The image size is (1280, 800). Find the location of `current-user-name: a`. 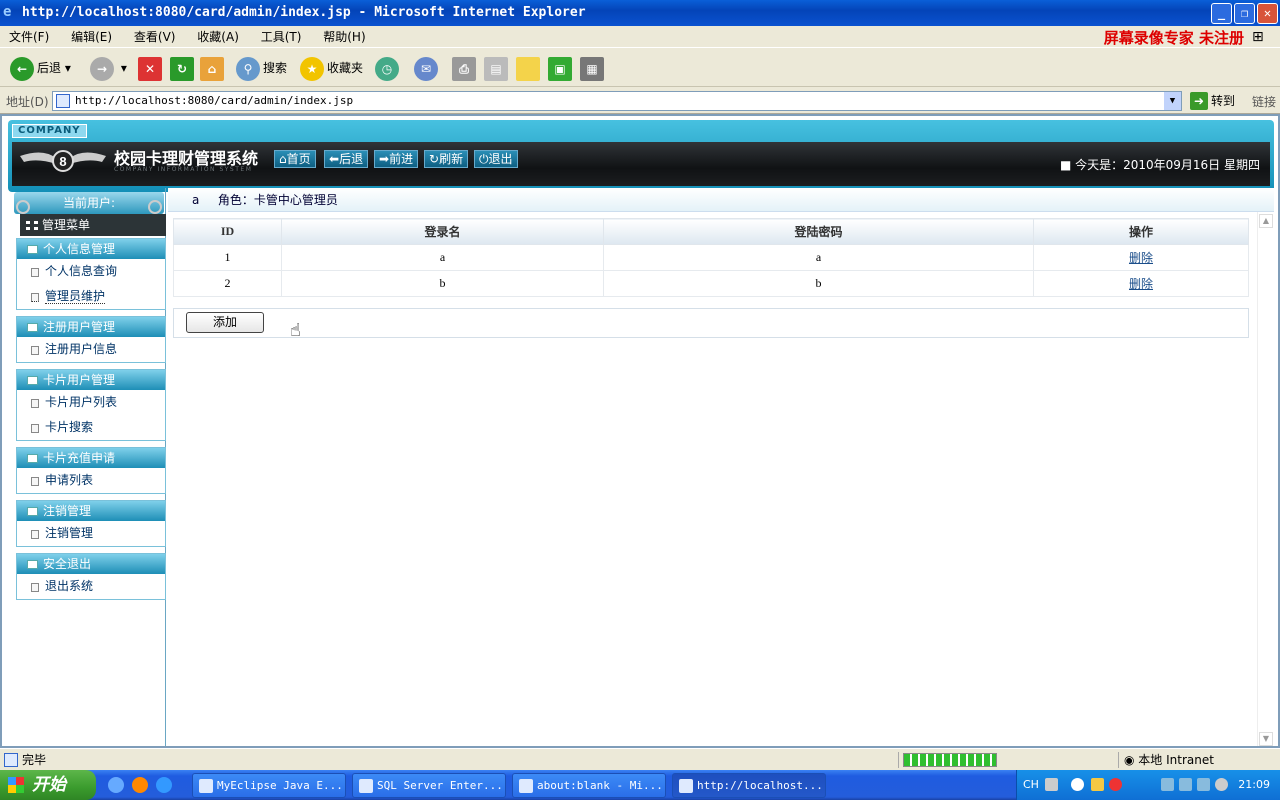

current-user-name: a is located at coordinates (196, 200).